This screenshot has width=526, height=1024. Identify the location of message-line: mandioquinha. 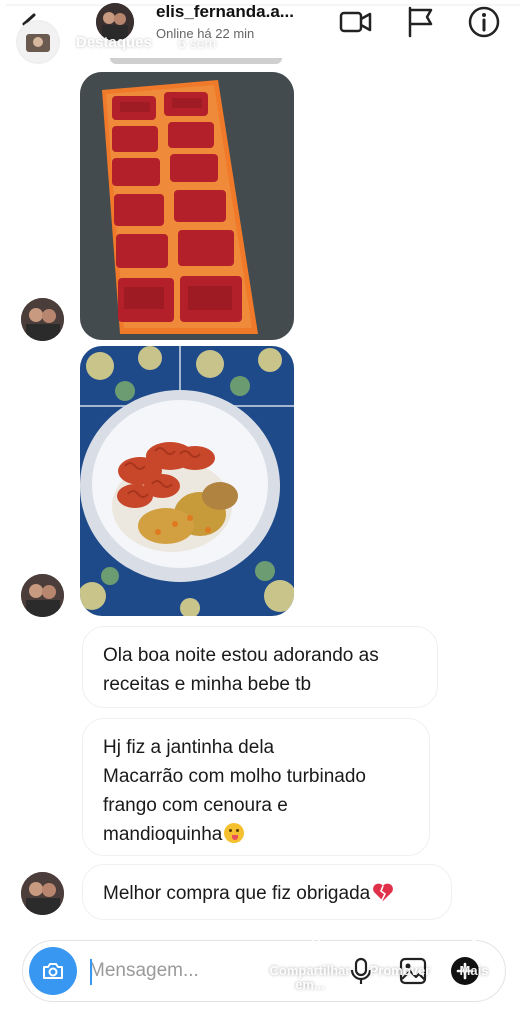
(163, 834).